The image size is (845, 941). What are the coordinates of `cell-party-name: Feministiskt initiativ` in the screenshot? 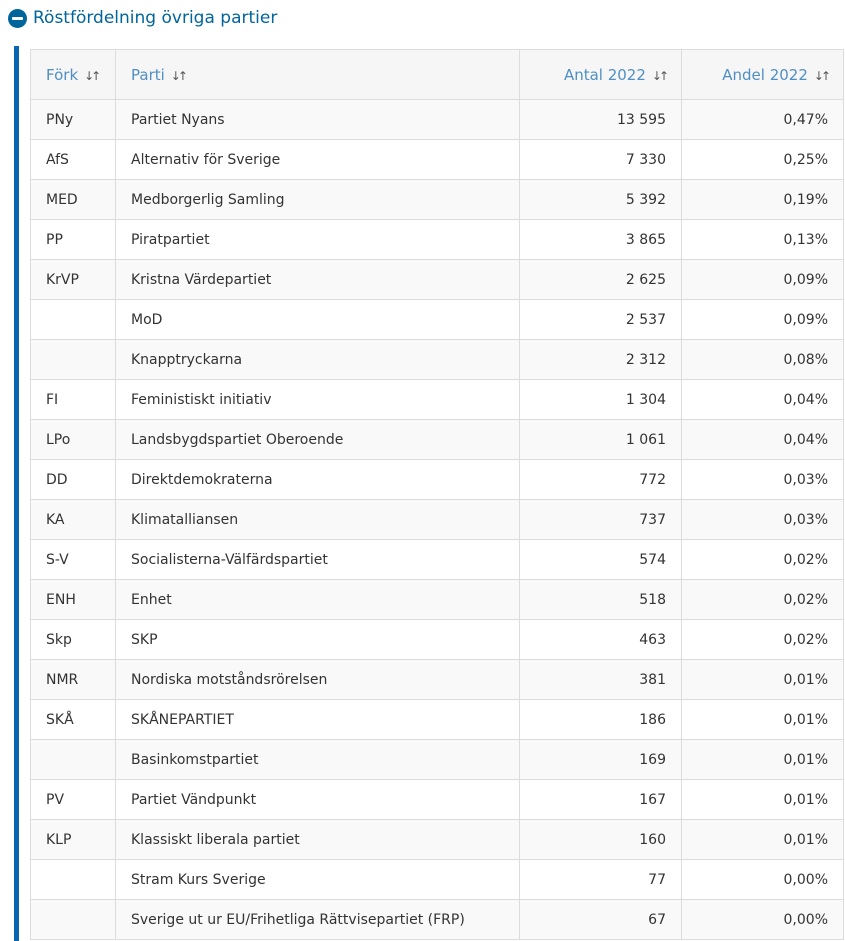 It's located at (317, 399).